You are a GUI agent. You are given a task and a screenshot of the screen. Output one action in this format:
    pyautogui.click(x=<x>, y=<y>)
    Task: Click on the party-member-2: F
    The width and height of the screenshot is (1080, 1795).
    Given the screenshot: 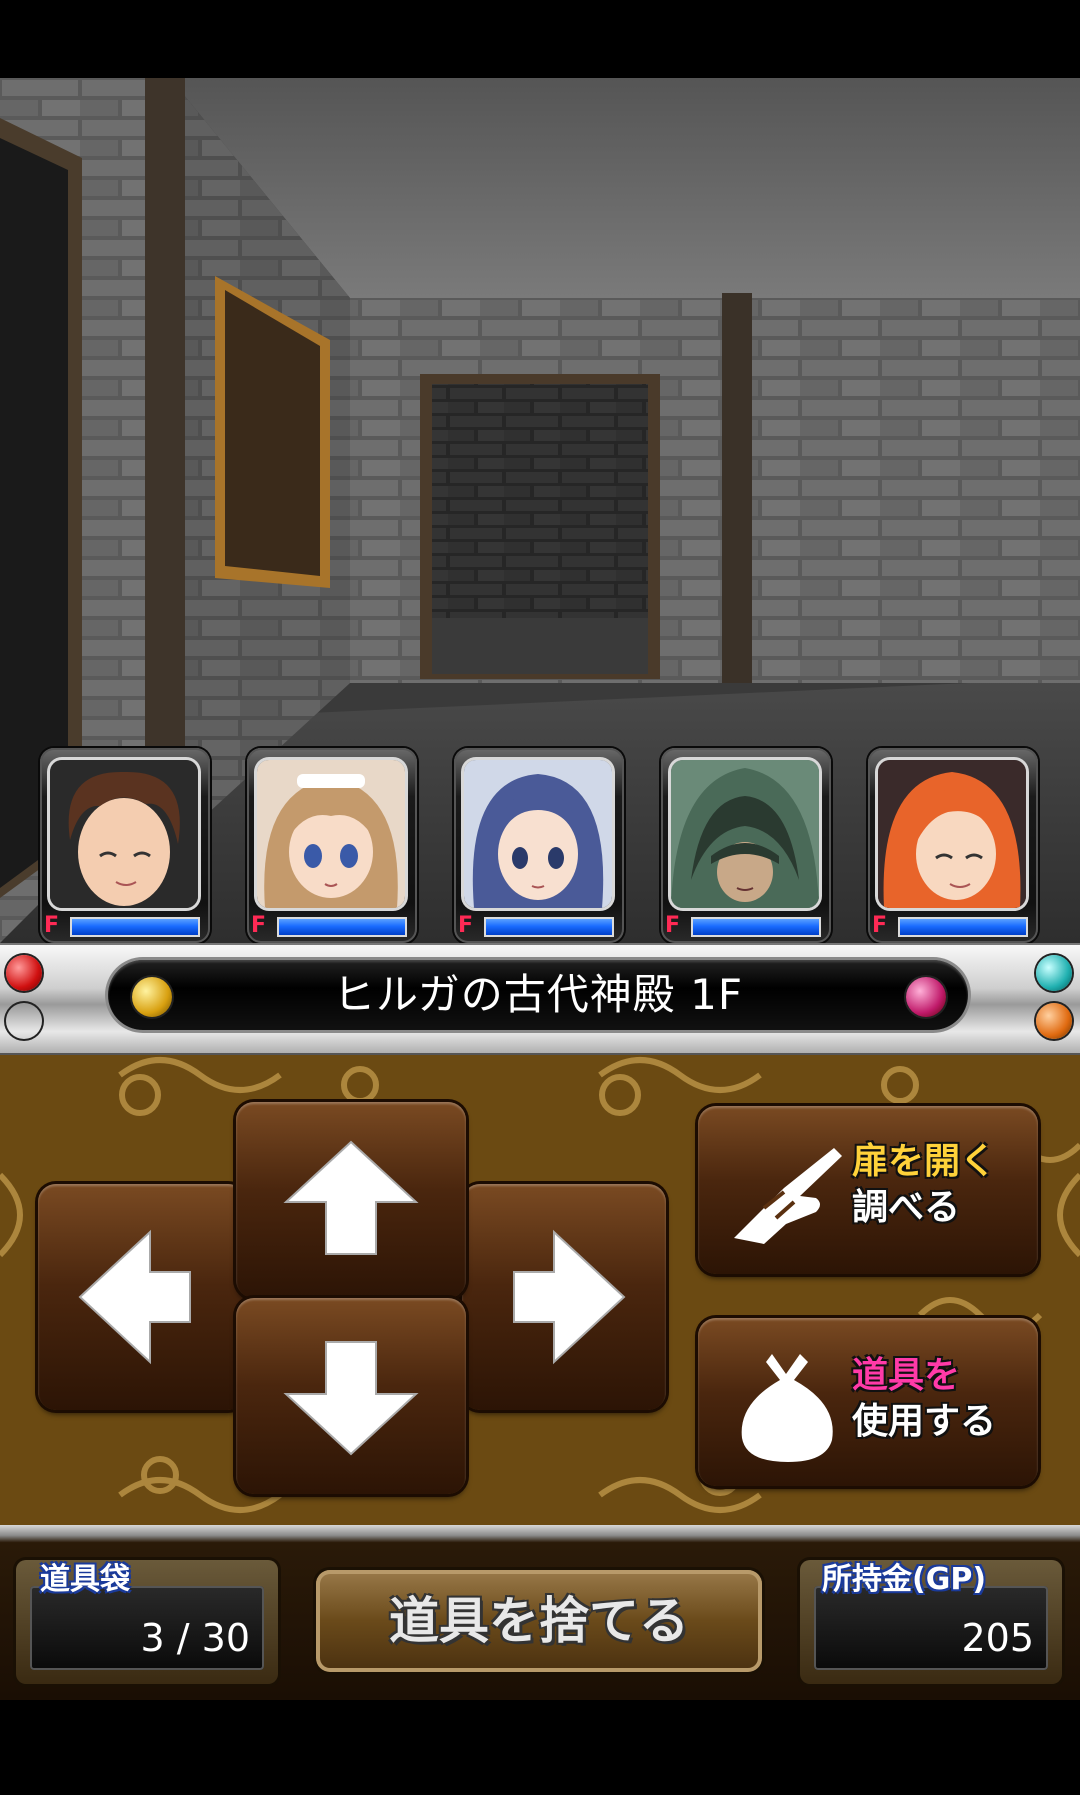 What is the action you would take?
    pyautogui.click(x=332, y=845)
    